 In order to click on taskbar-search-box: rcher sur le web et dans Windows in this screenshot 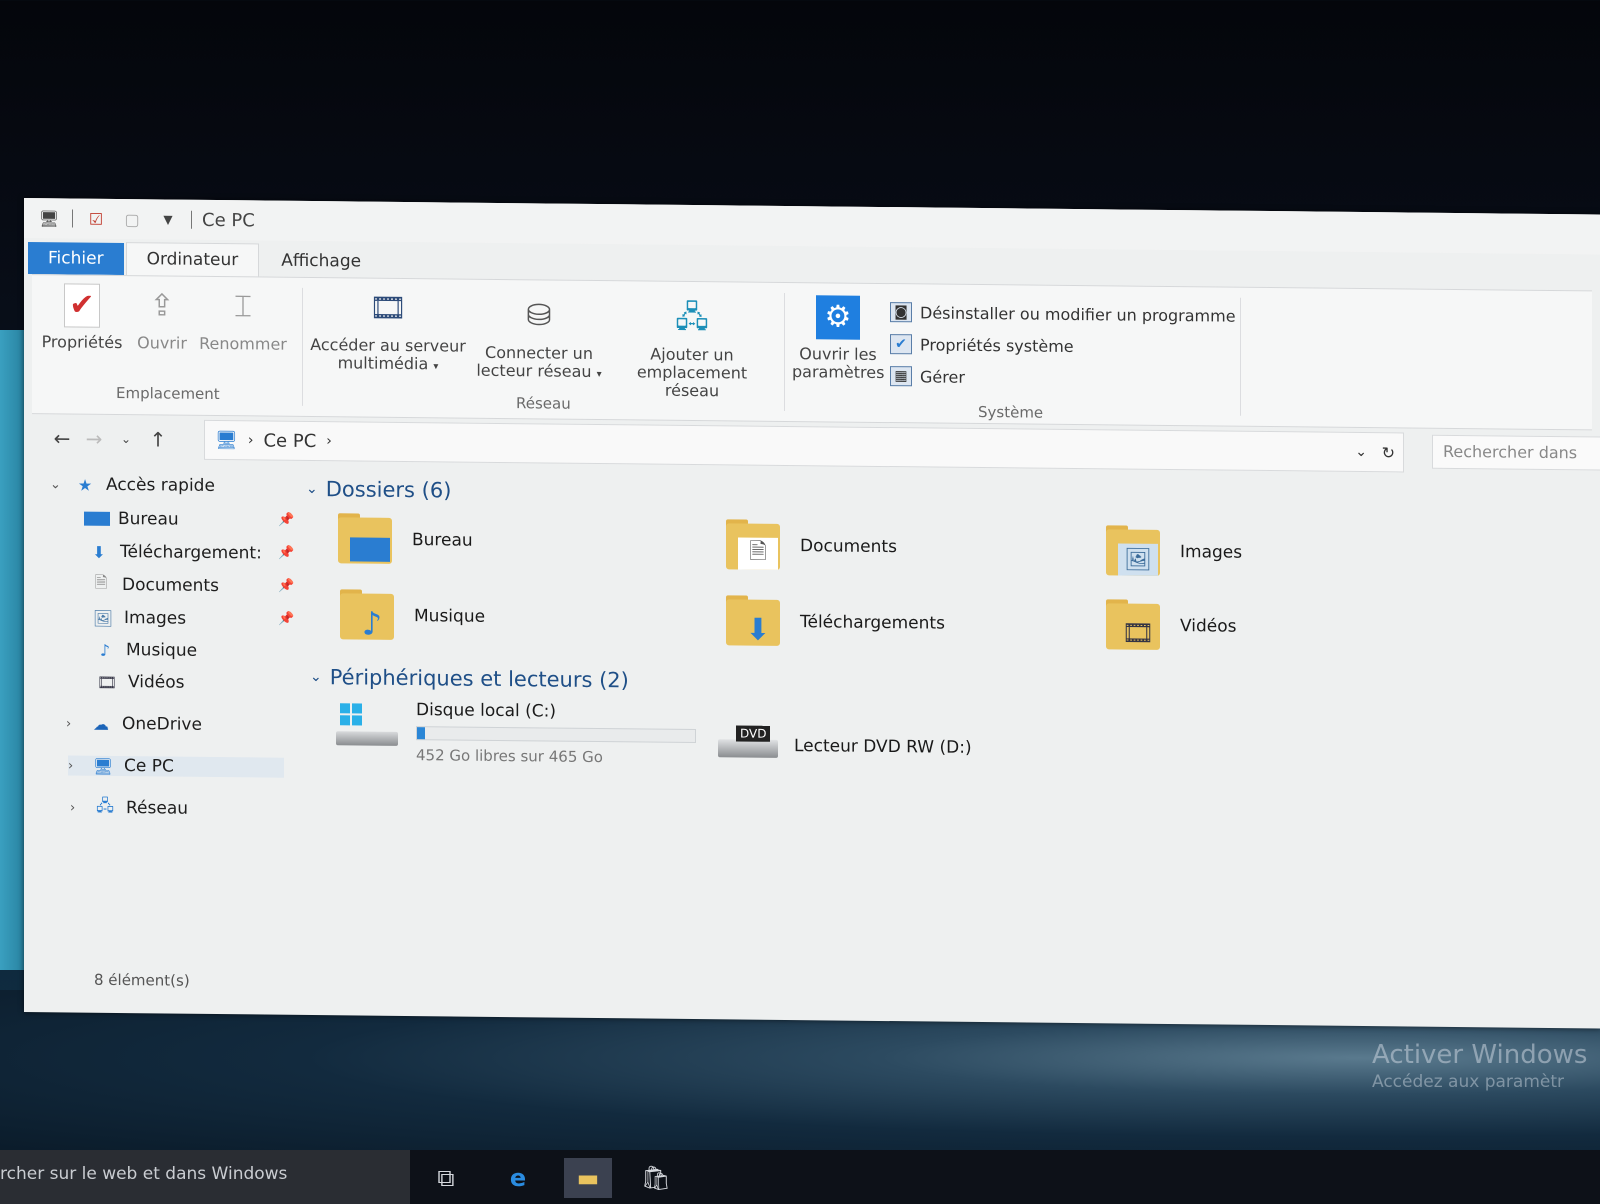, I will do `click(205, 1177)`.